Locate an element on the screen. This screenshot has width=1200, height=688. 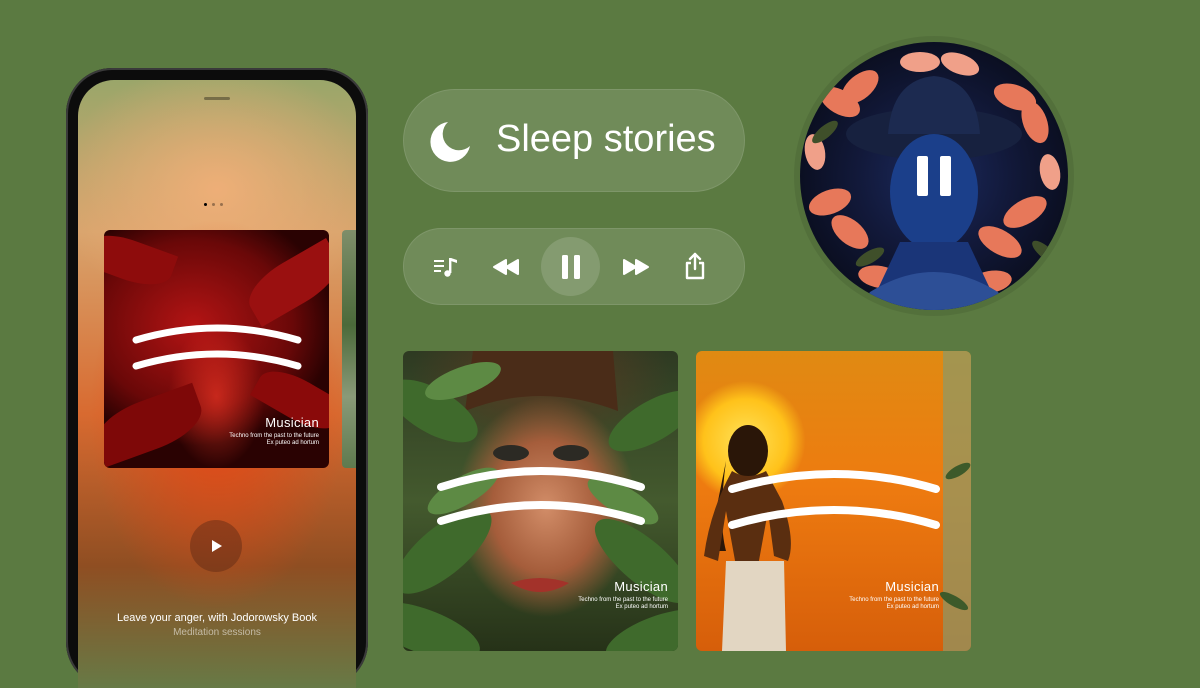
round-player-artwork is located at coordinates (934, 176).